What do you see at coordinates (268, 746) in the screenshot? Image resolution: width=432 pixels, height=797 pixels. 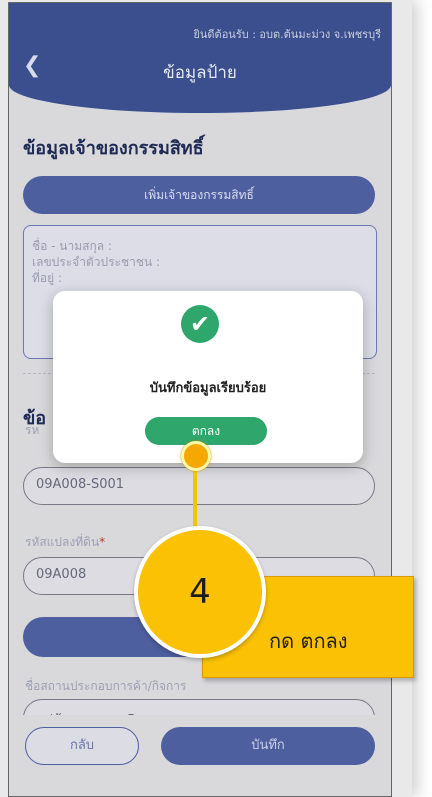 I see `save-button: บันทึก` at bounding box center [268, 746].